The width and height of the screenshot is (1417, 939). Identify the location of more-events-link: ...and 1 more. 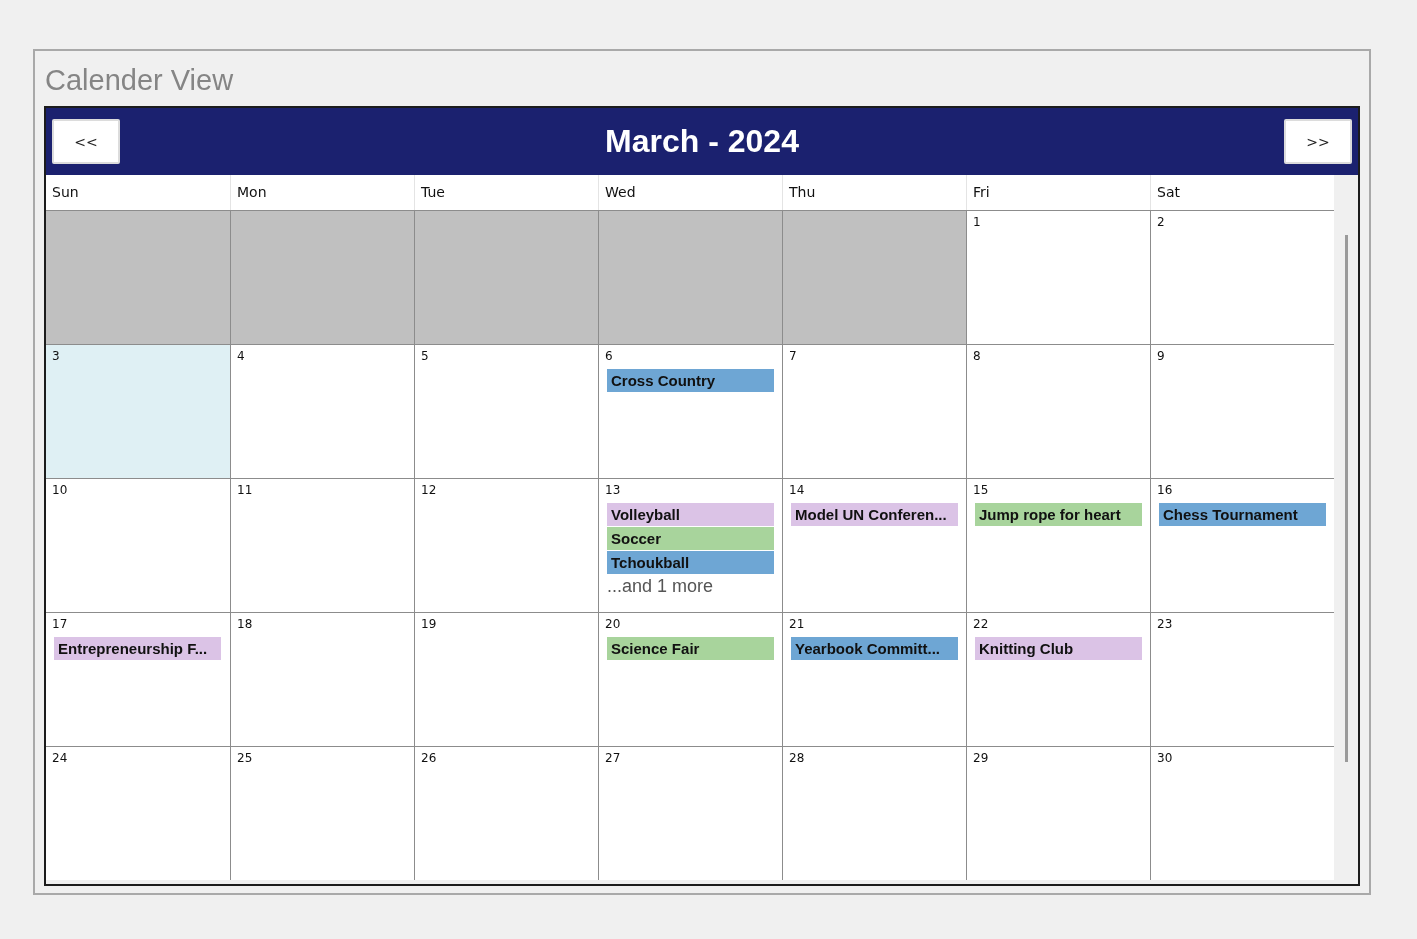
(660, 586).